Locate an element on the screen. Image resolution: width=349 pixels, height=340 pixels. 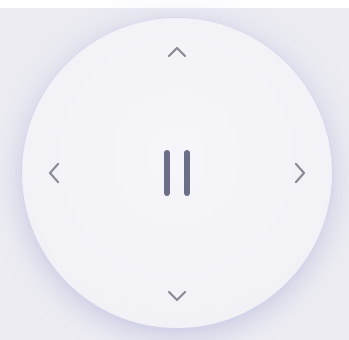
dpad-right-button is located at coordinates (300, 173).